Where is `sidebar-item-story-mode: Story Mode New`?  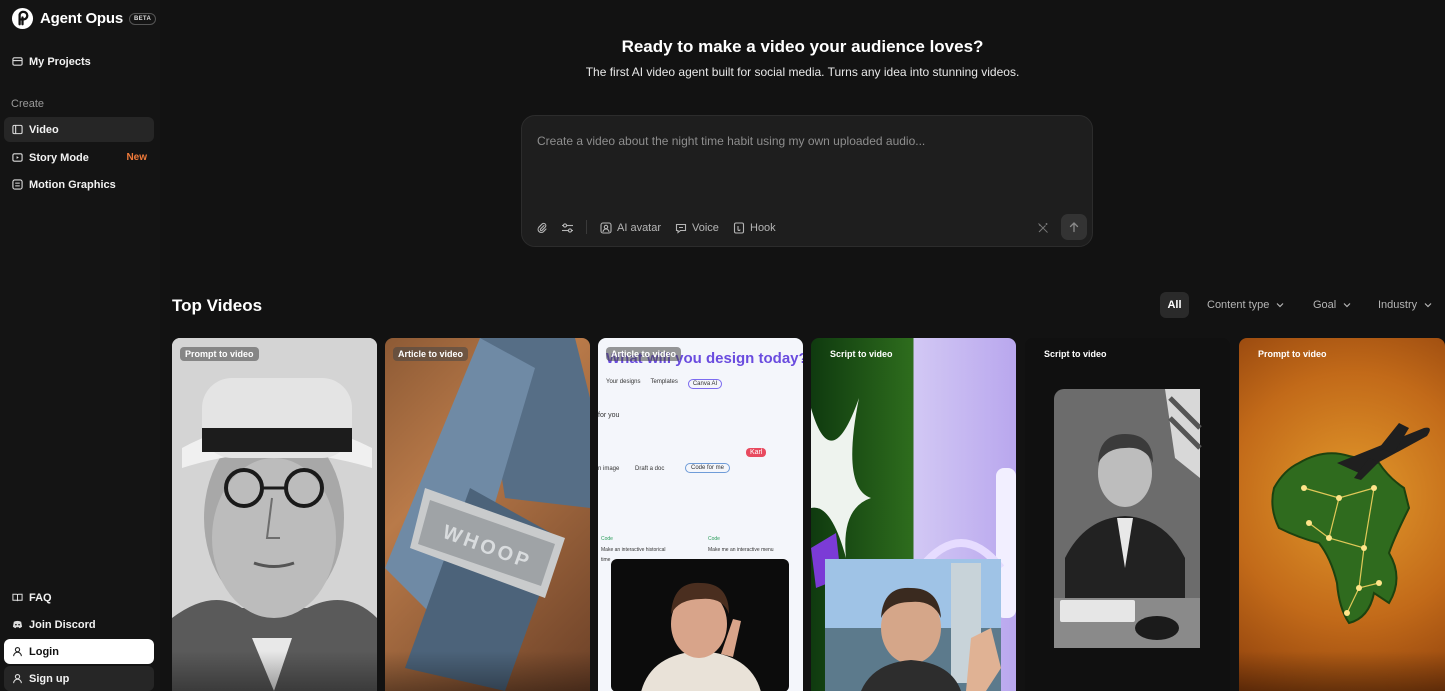
sidebar-item-story-mode: Story Mode New is located at coordinates (79, 157).